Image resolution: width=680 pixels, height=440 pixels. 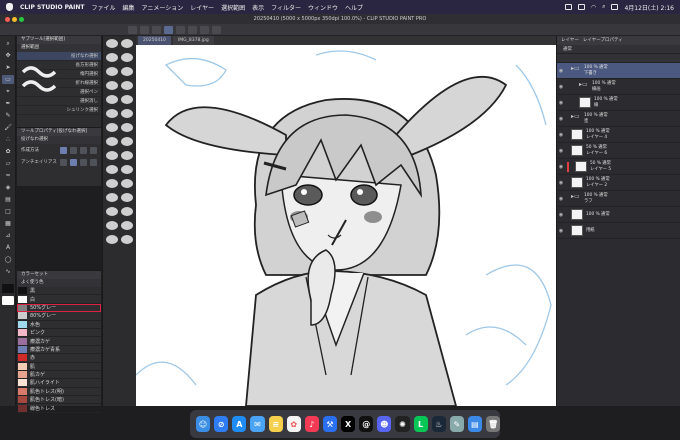 What do you see at coordinates (59, 308) in the screenshot?
I see `color-set-item: 50%グレー` at bounding box center [59, 308].